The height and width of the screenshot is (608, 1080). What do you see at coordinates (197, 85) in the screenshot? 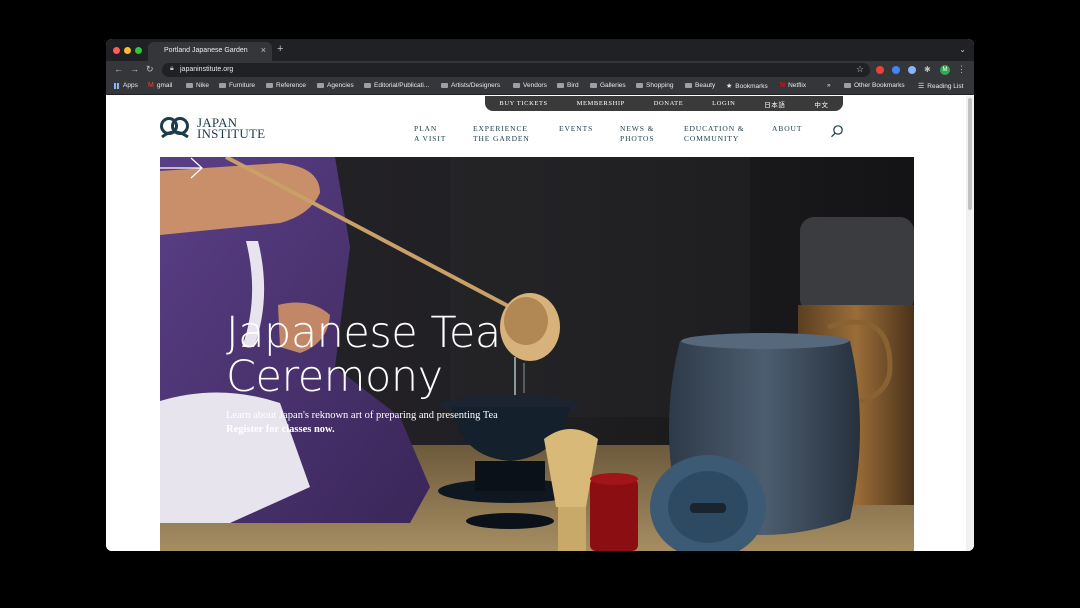
I see `bookmark-nike: Nike` at bounding box center [197, 85].